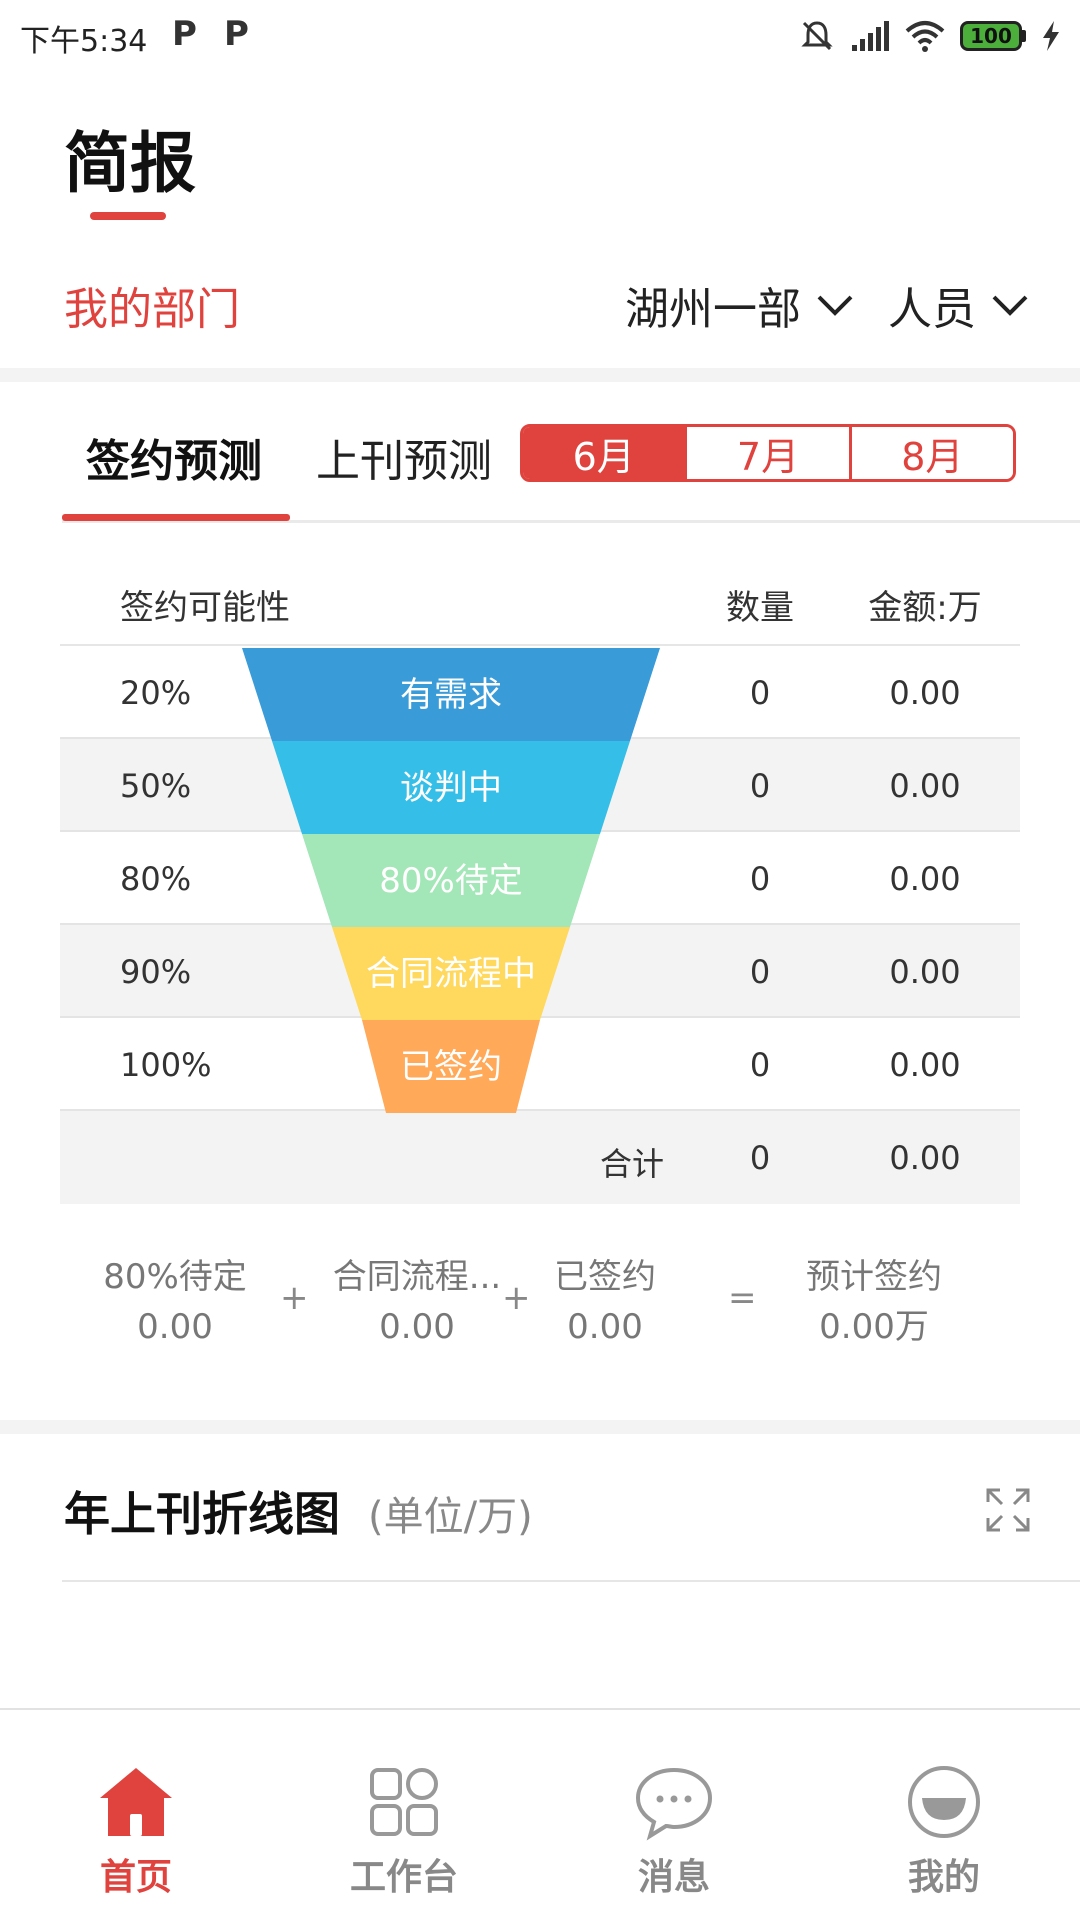 Image resolution: width=1080 pixels, height=1920 pixels. Describe the element at coordinates (202, 1514) in the screenshot. I see `chart-section-title: 年上刊折线图` at that location.